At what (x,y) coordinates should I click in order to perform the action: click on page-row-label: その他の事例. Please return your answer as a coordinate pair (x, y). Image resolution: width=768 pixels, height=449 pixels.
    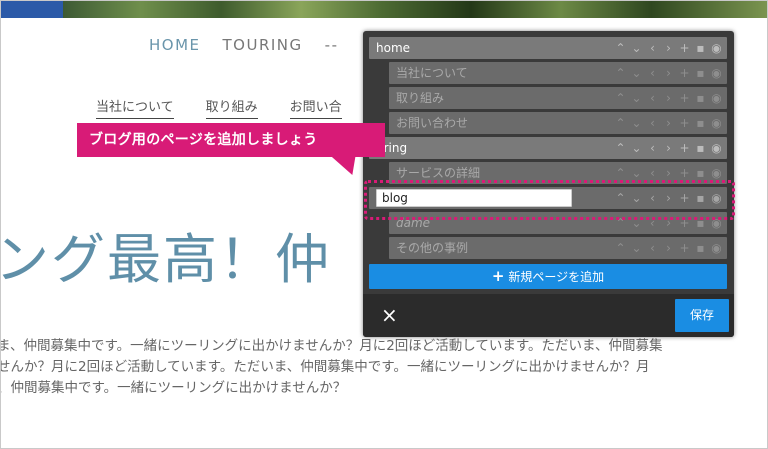
    Looking at the image, I should click on (432, 248).